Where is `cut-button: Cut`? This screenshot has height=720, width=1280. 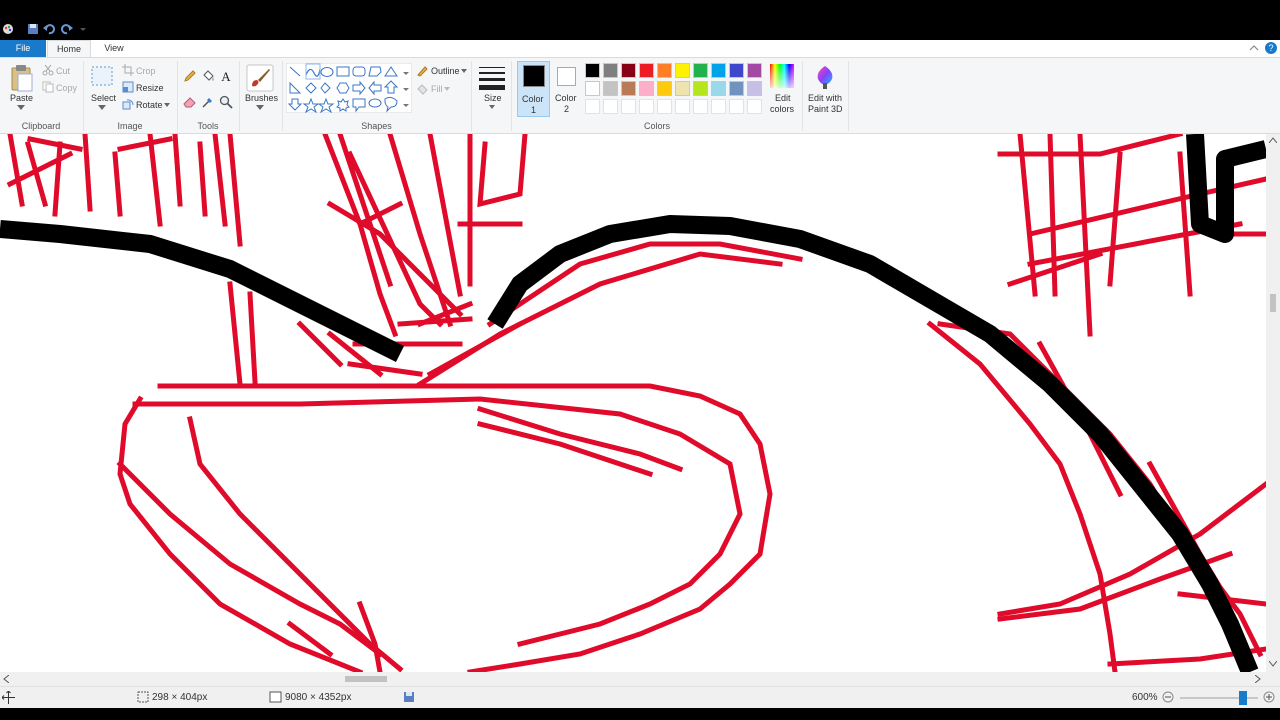
cut-button: Cut is located at coordinates (63, 71).